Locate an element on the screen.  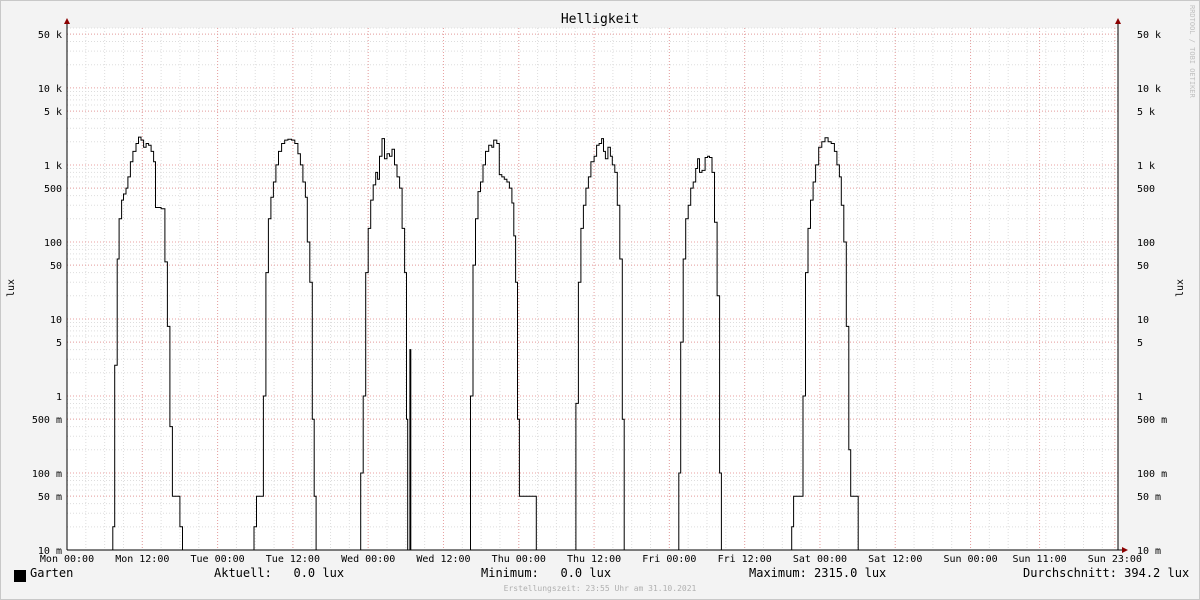
y-axis-label-right: lux is located at coordinates (1180, 288).